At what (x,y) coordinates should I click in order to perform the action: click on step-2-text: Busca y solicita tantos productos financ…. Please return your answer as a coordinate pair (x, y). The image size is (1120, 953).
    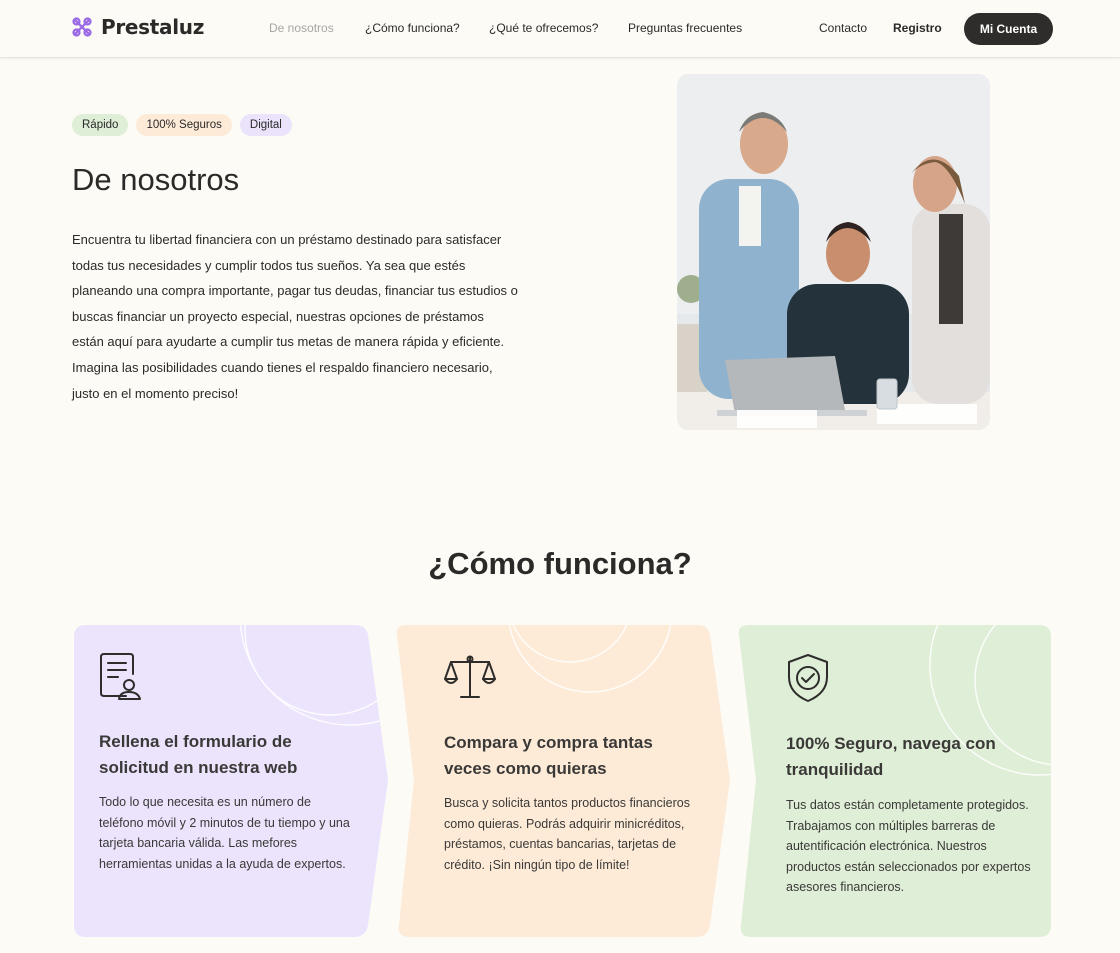
    Looking at the image, I should click on (567, 834).